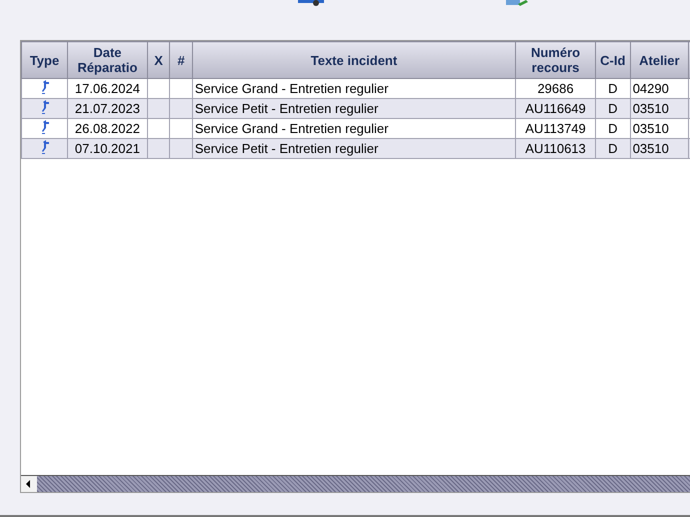  Describe the element at coordinates (29, 484) in the screenshot. I see `scroll-left-icon` at that location.